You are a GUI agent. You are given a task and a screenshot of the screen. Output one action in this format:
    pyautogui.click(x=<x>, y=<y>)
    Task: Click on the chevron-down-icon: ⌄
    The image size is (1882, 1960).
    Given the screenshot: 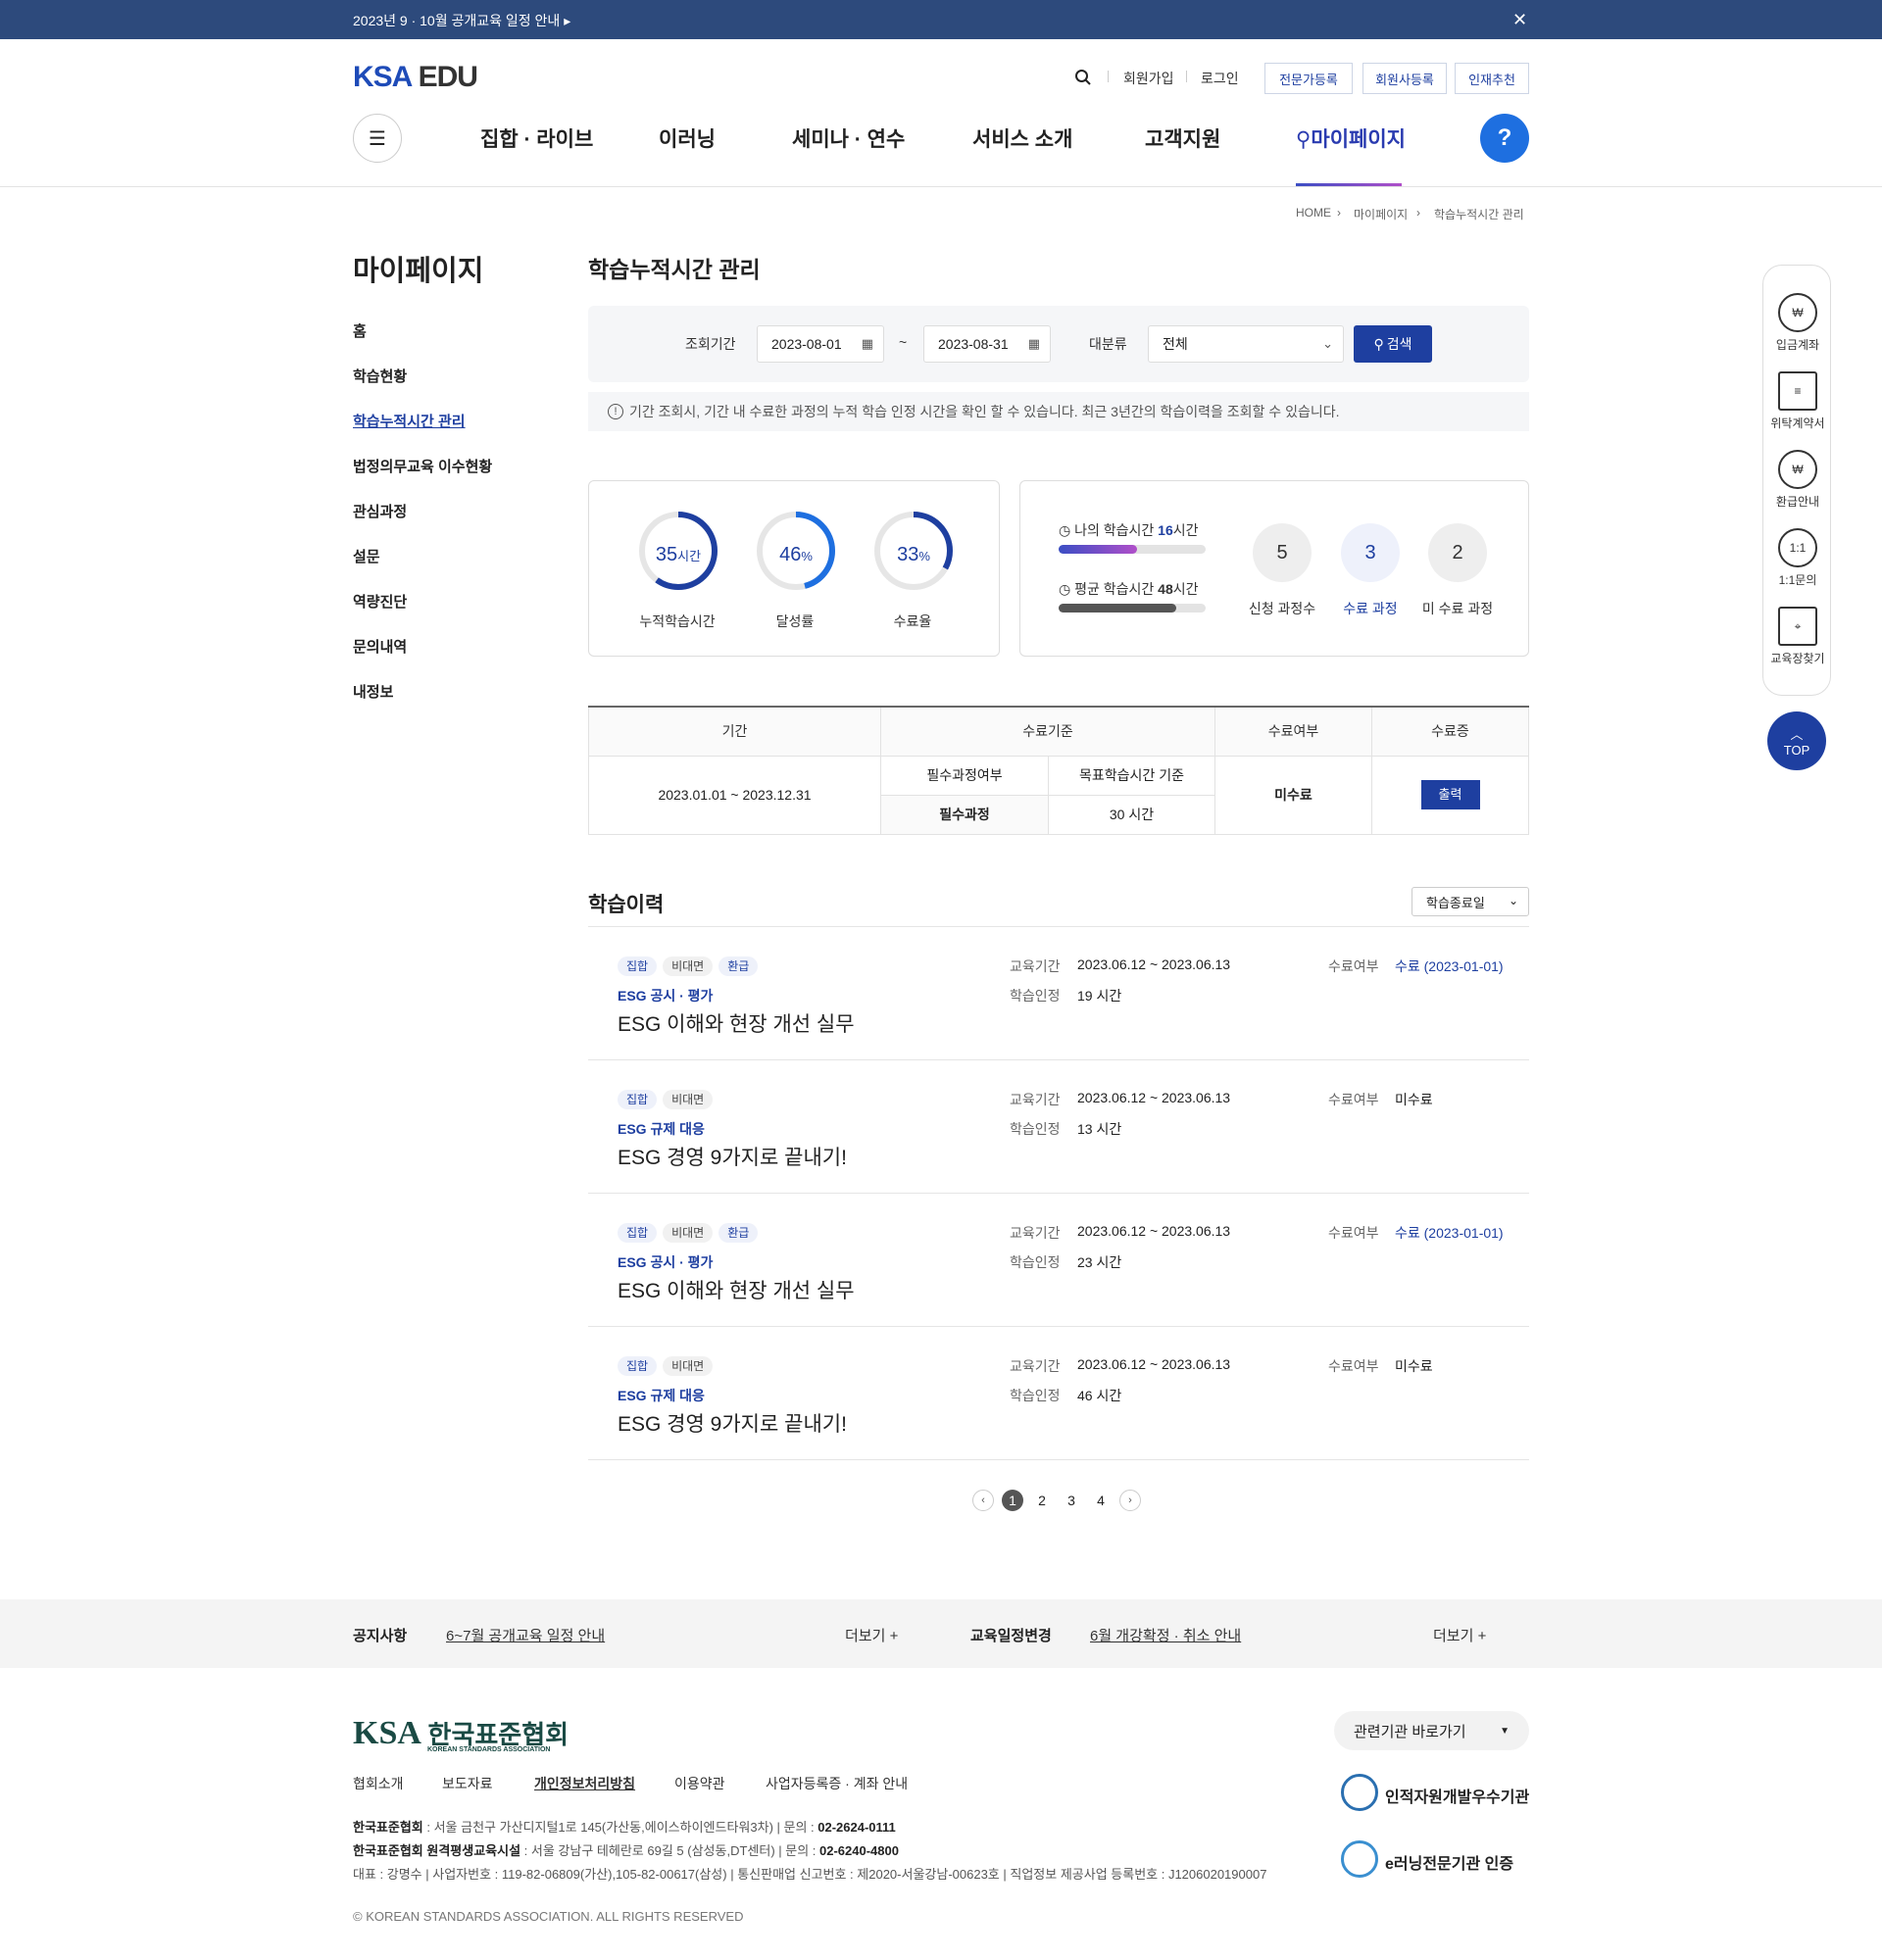 What is the action you would take?
    pyautogui.click(x=1513, y=900)
    